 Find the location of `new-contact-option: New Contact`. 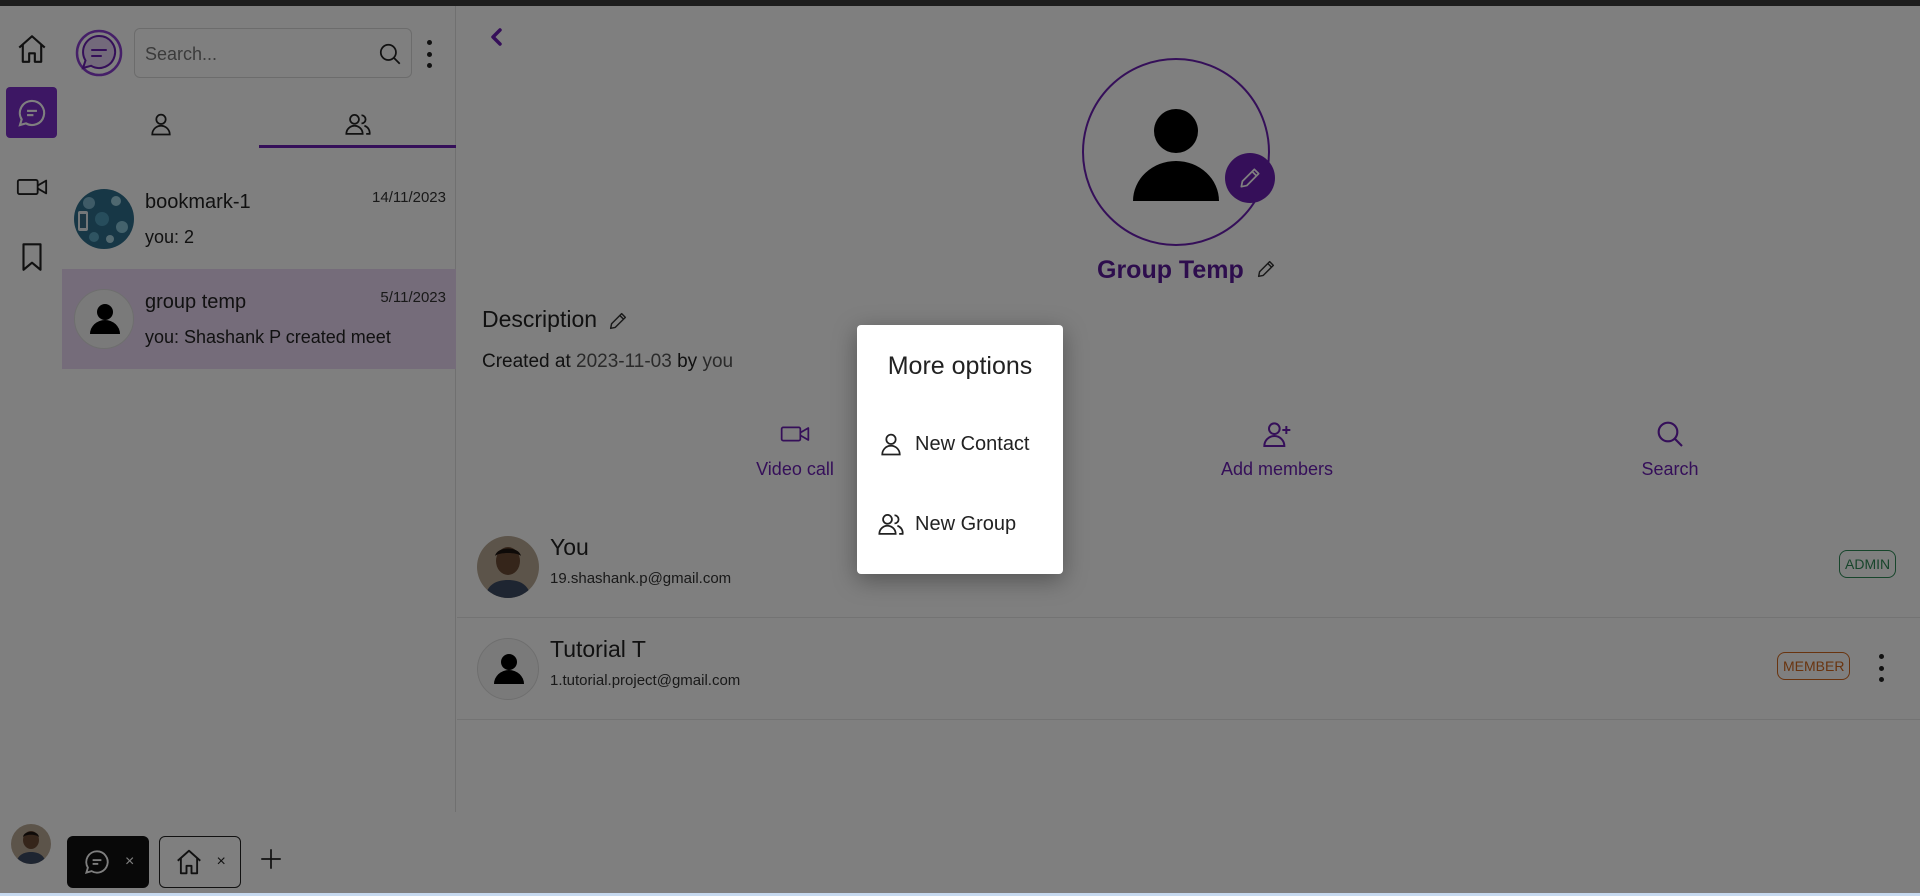

new-contact-option: New Contact is located at coordinates (960, 444).